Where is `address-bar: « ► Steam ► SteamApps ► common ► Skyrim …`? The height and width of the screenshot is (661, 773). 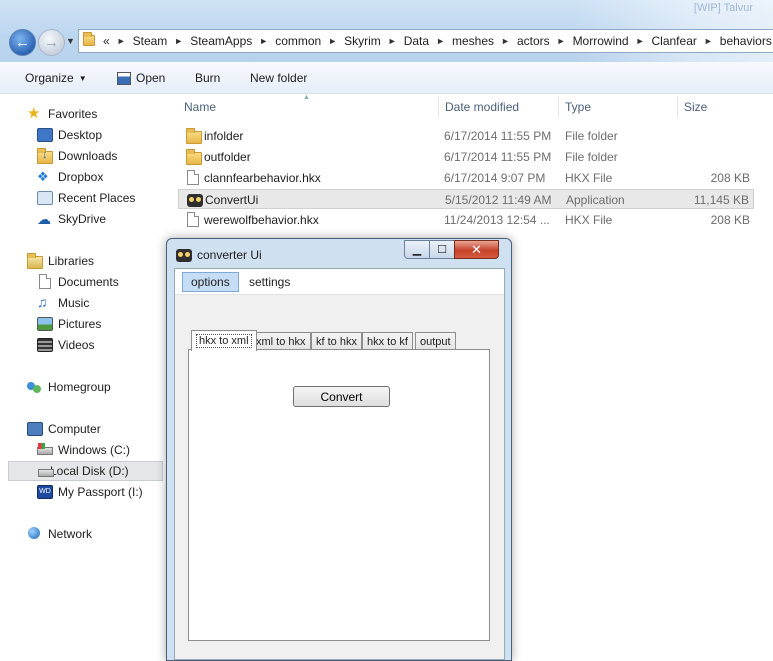
address-bar: « ► Steam ► SteamApps ► common ► Skyrim … is located at coordinates (425, 41).